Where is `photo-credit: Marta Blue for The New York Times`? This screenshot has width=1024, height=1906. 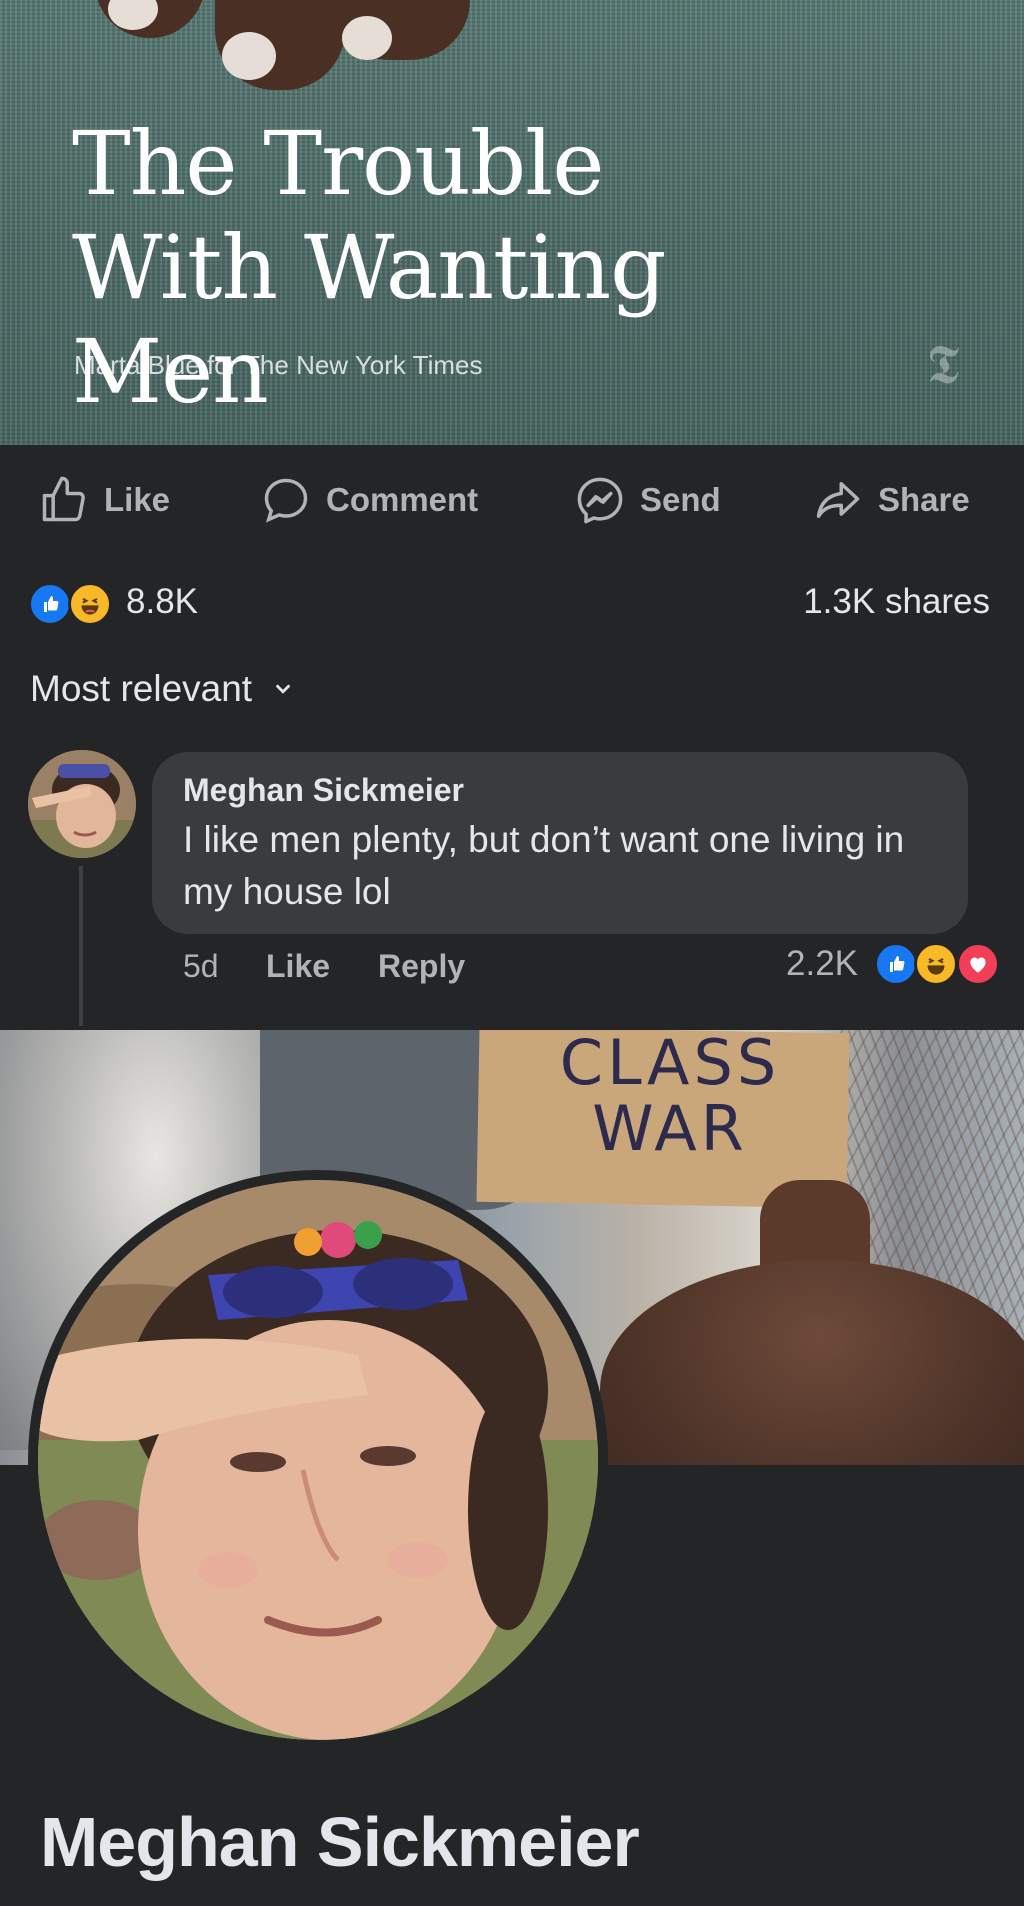
photo-credit: Marta Blue for The New York Times is located at coordinates (278, 365).